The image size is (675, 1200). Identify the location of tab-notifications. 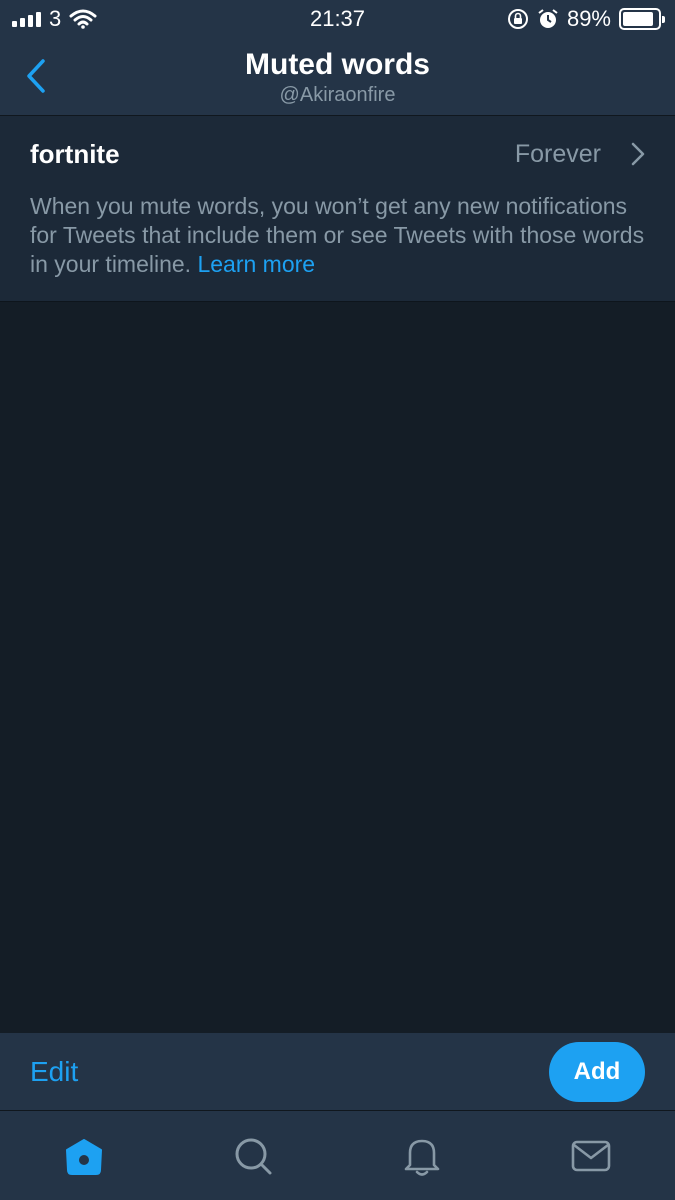
(422, 1156).